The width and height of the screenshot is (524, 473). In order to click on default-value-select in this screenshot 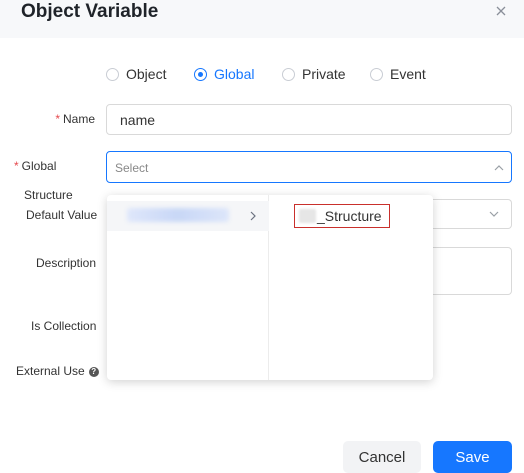, I will do `click(472, 214)`.